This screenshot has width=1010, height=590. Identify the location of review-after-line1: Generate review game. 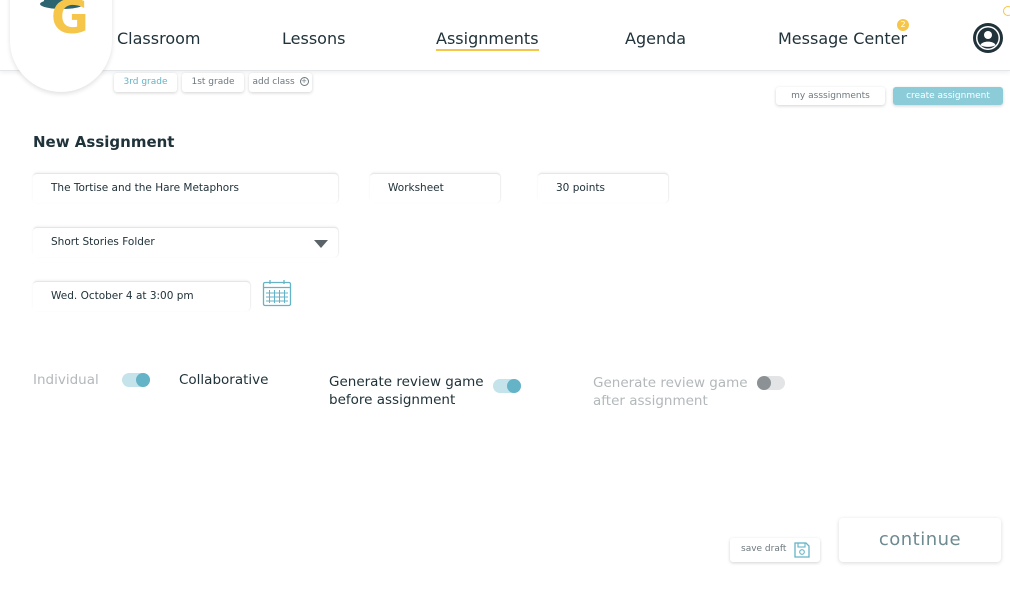
(670, 383).